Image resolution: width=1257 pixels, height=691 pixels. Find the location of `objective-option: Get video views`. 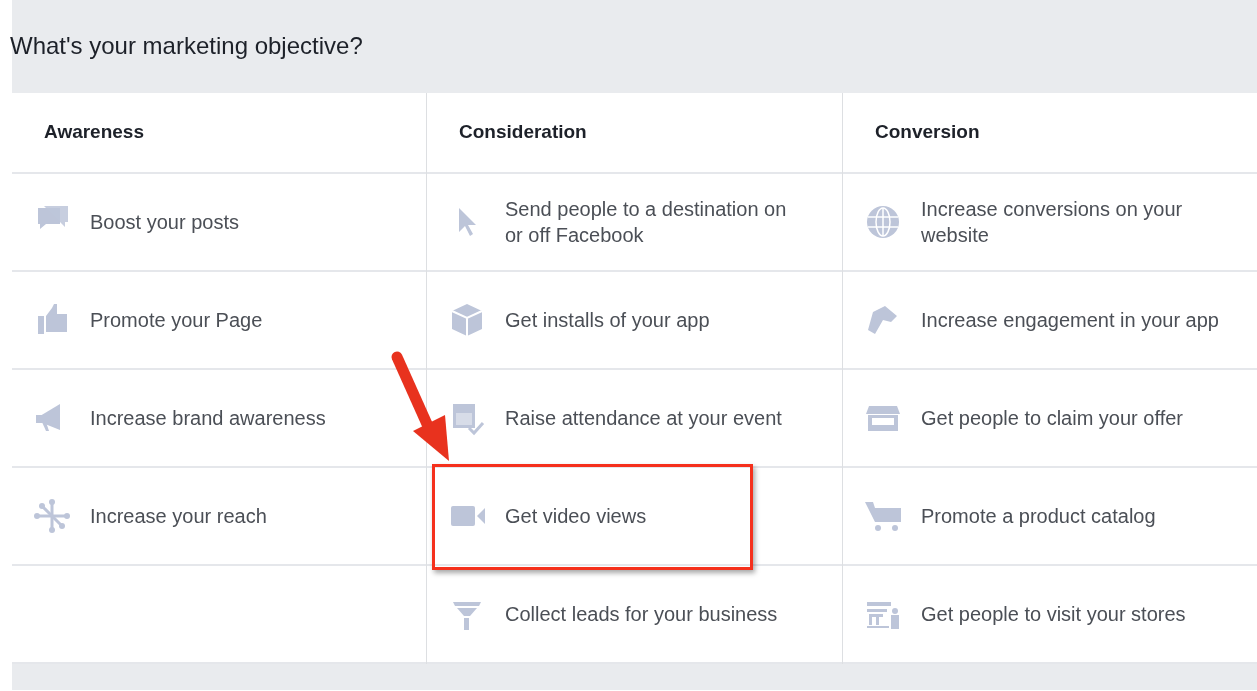

objective-option: Get video views is located at coordinates (634, 517).